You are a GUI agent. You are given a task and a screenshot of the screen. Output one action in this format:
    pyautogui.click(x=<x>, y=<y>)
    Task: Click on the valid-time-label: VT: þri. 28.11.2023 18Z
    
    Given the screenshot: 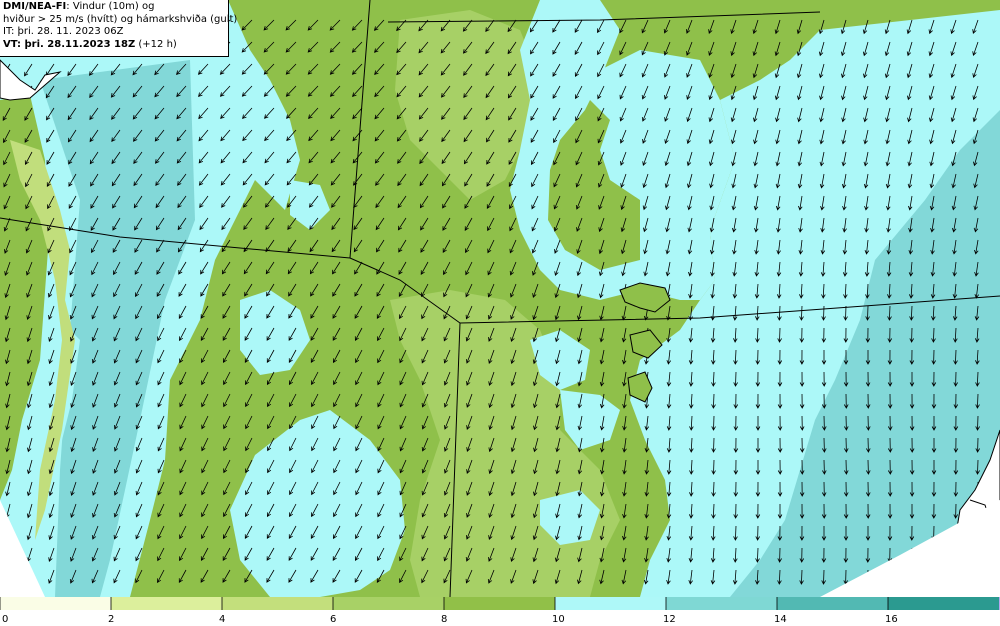 What is the action you would take?
    pyautogui.click(x=69, y=44)
    